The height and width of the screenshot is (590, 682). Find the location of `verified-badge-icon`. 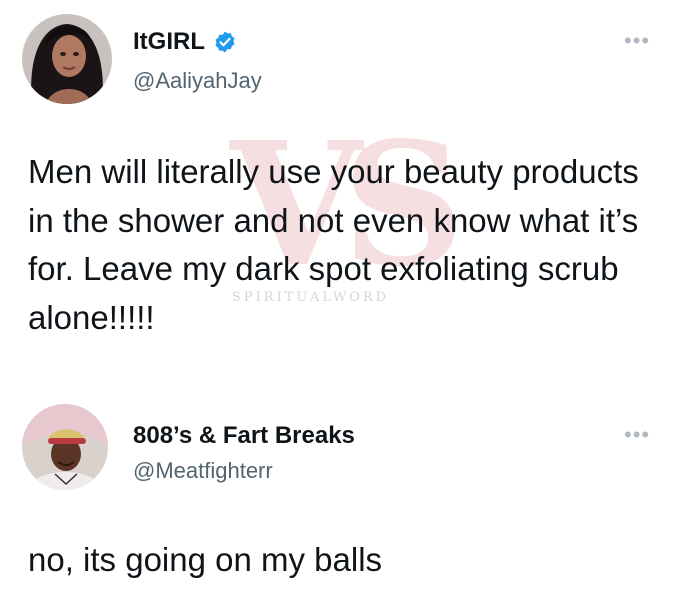

verified-badge-icon is located at coordinates (225, 42).